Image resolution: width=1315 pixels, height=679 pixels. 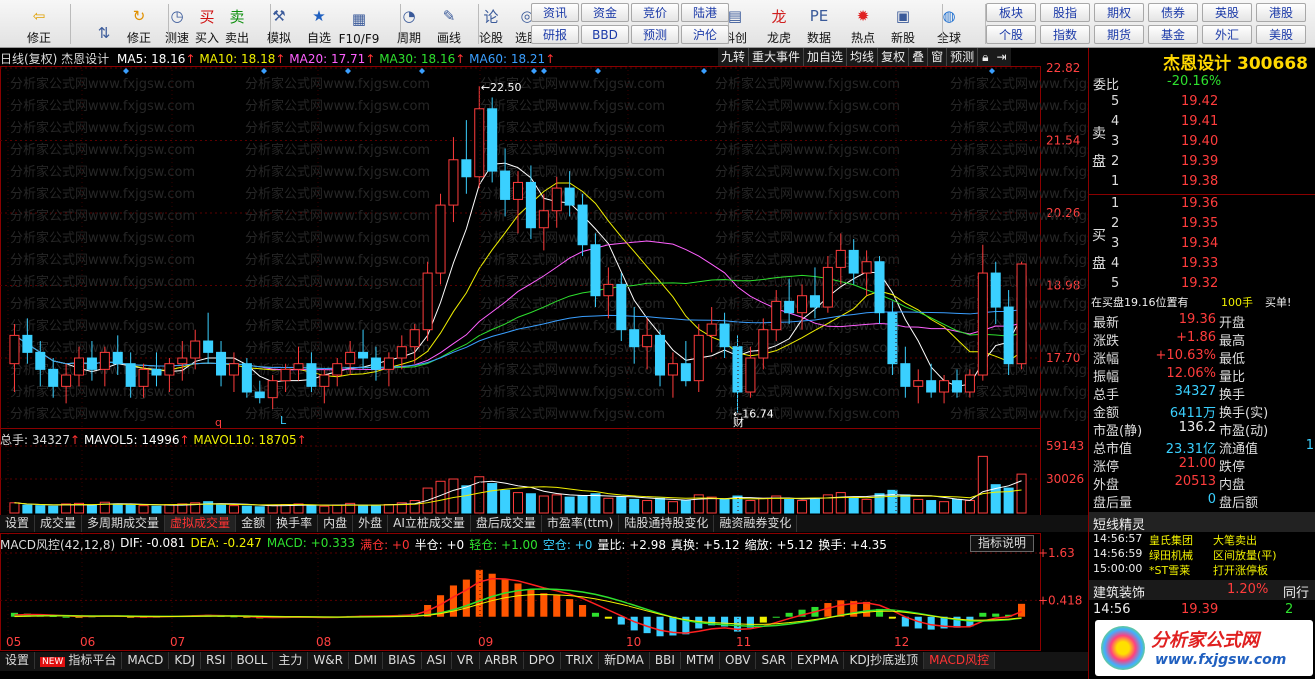 I want to click on buy-level: 4, so click(x=1115, y=263).